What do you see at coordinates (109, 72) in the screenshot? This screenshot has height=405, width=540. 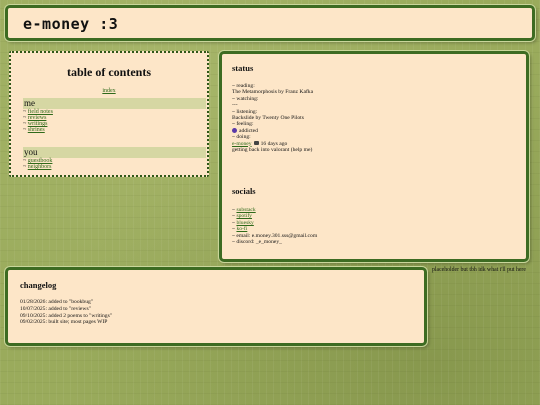 I see `toc-title: table of contents` at bounding box center [109, 72].